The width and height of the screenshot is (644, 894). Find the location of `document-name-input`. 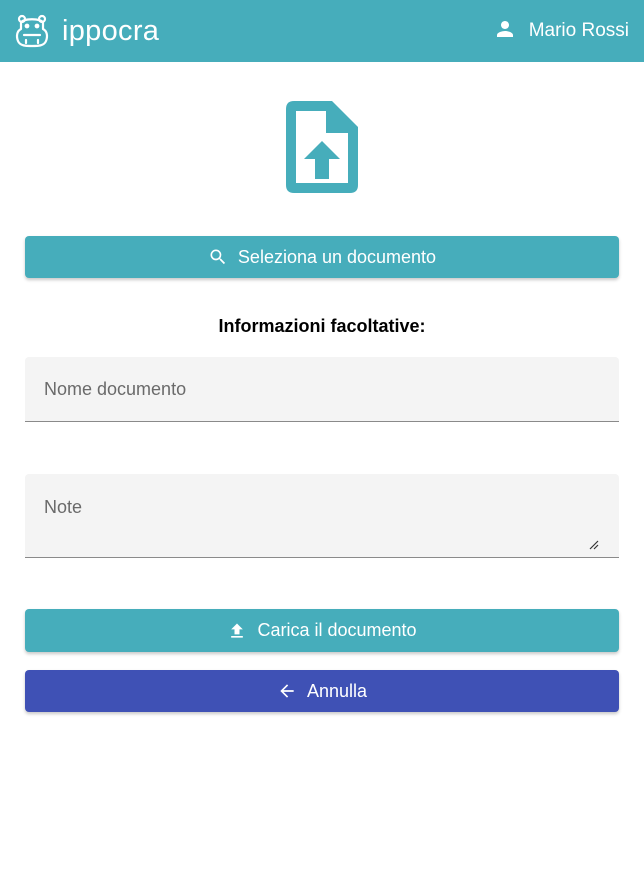

document-name-input is located at coordinates (322, 389).